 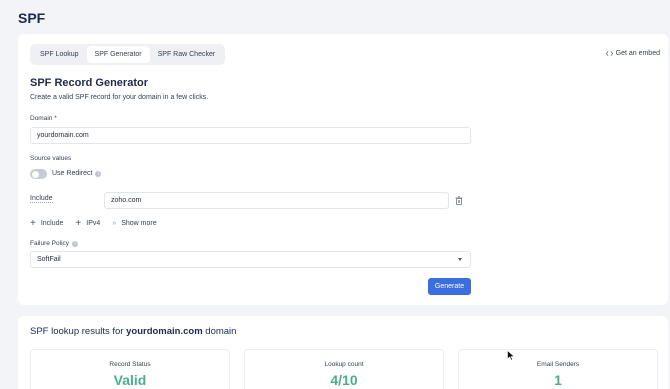 I want to click on chevron-down-icon, so click(x=460, y=259).